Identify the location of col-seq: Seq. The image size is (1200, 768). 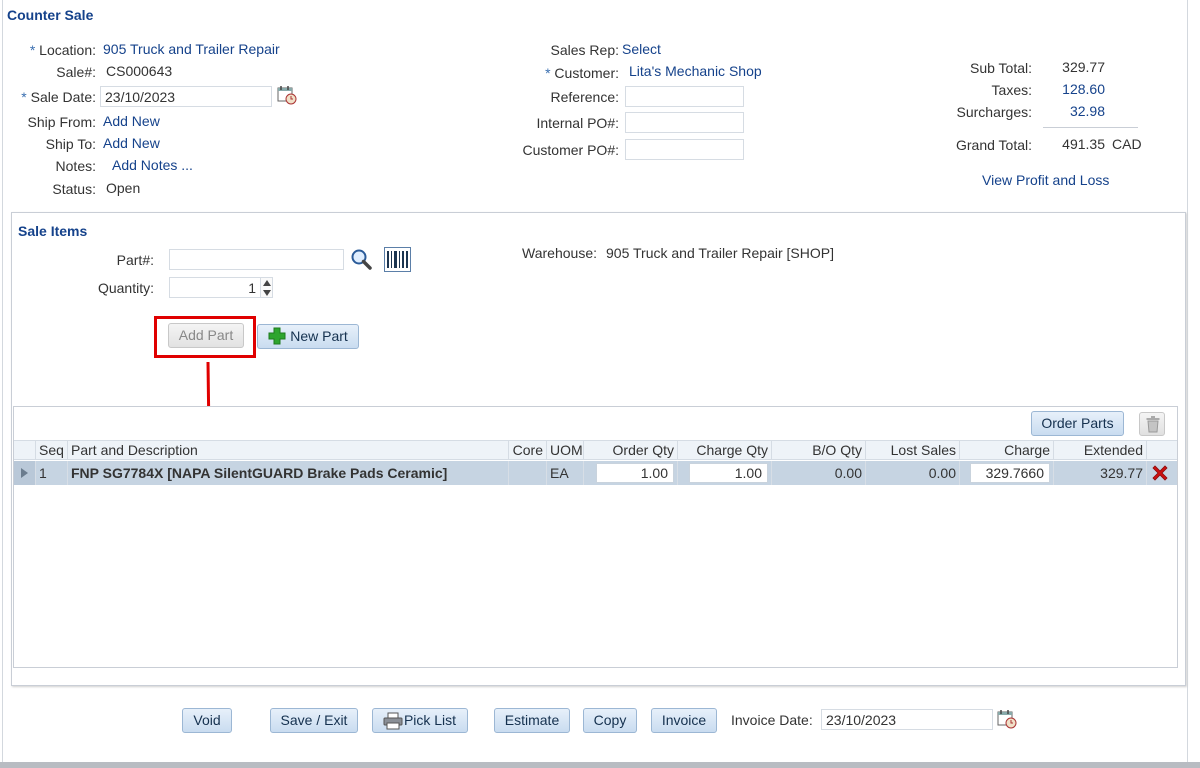
(52, 450).